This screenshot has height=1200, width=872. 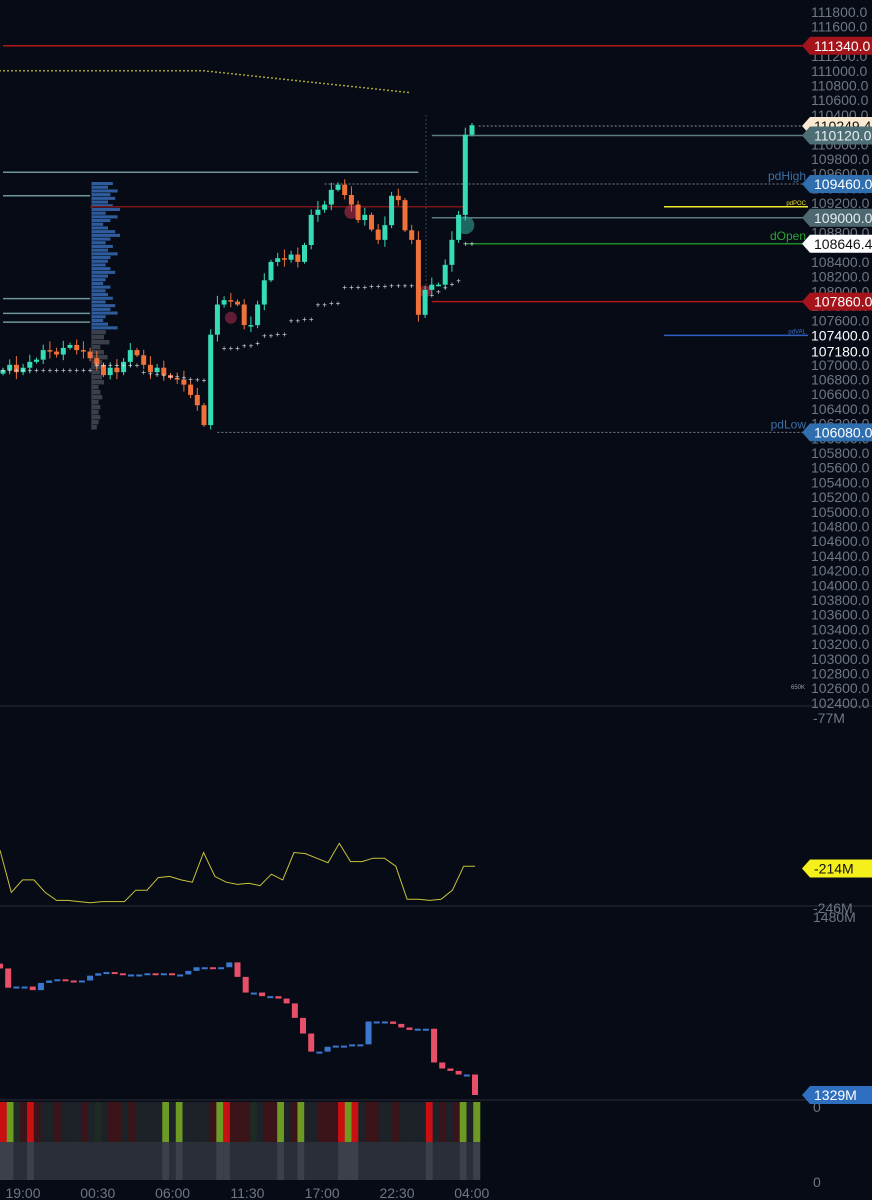 What do you see at coordinates (322, 1192) in the screenshot?
I see `time-axis-tick: 17:00` at bounding box center [322, 1192].